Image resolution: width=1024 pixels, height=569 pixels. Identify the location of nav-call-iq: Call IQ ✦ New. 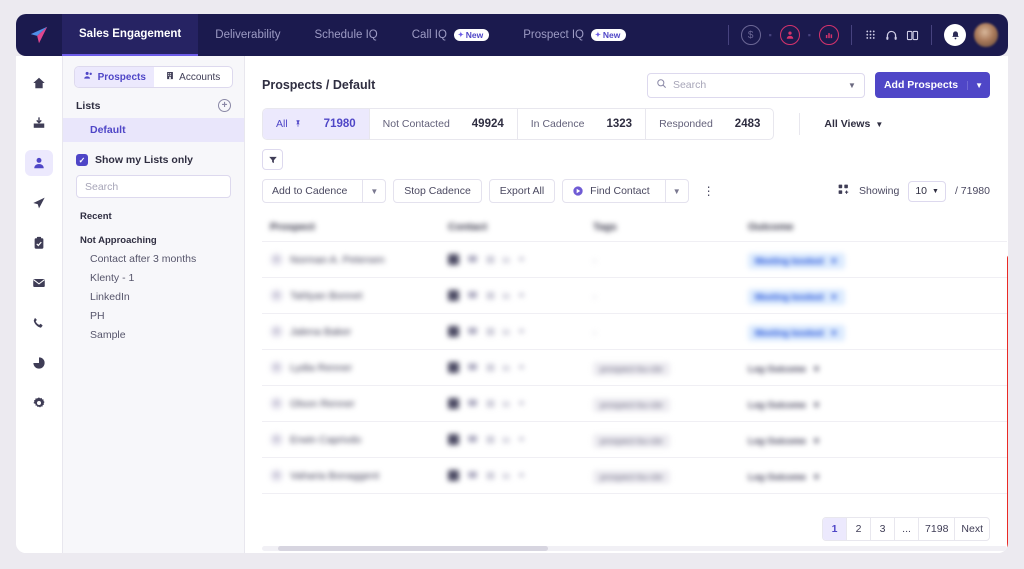
(451, 35).